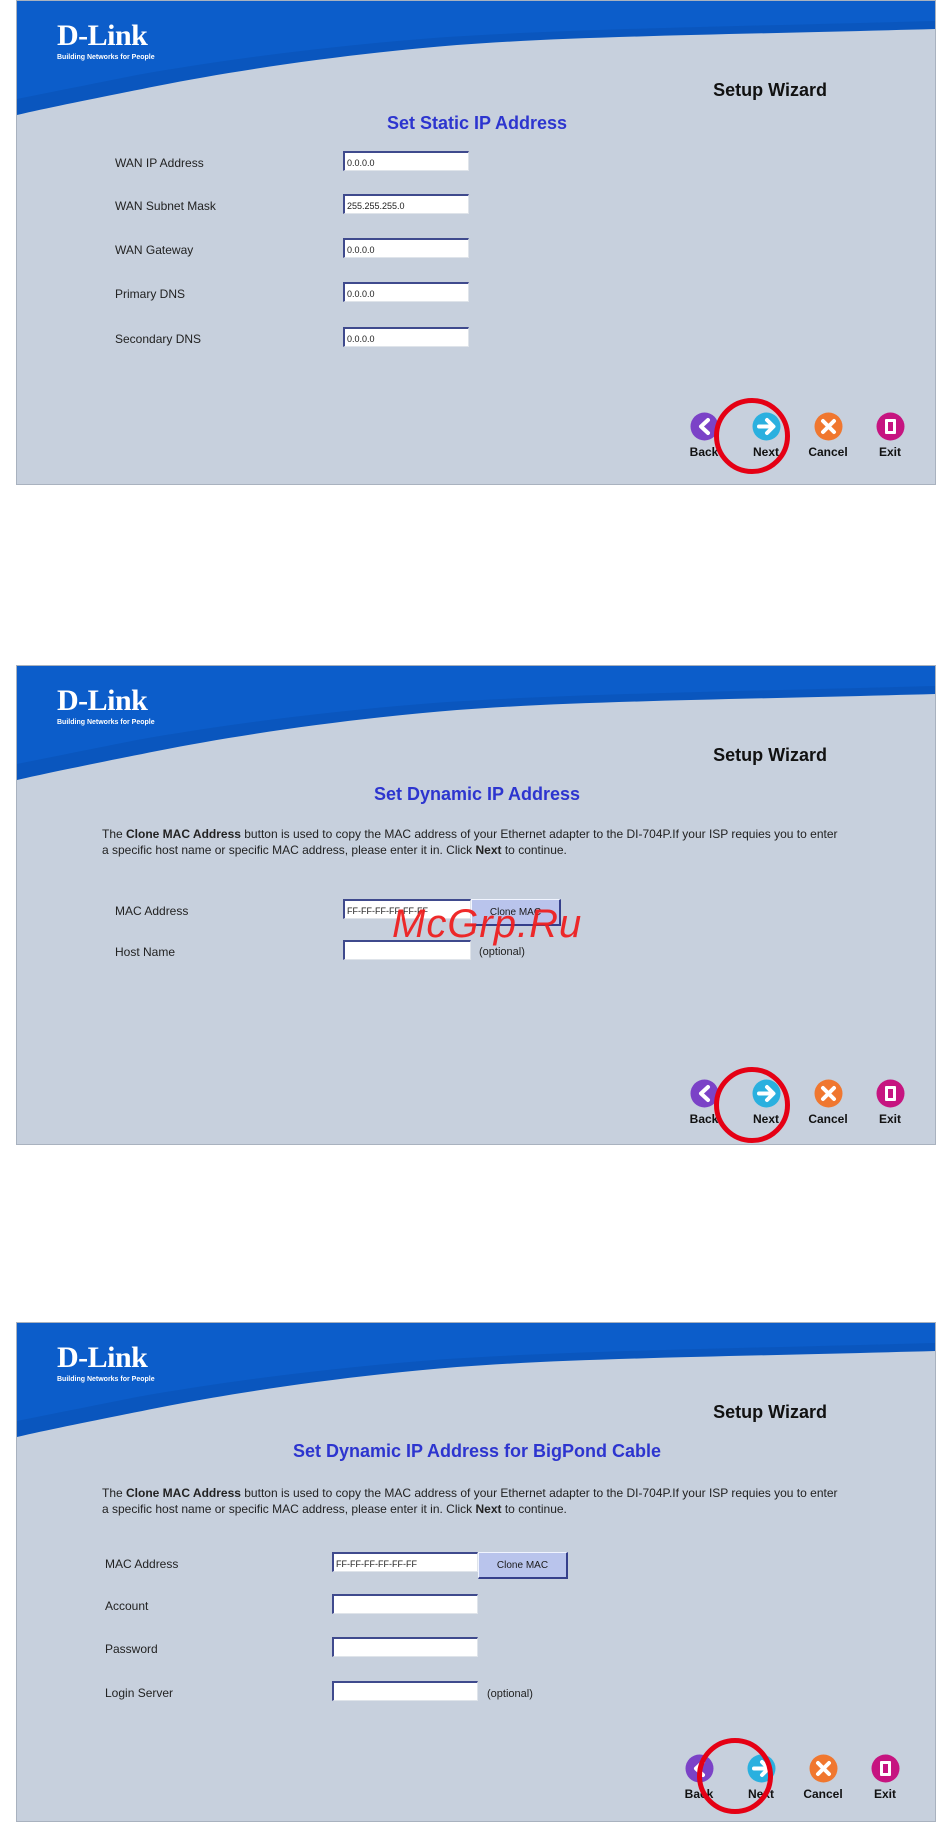 The image size is (940, 1825). I want to click on wan-ip-input, so click(406, 161).